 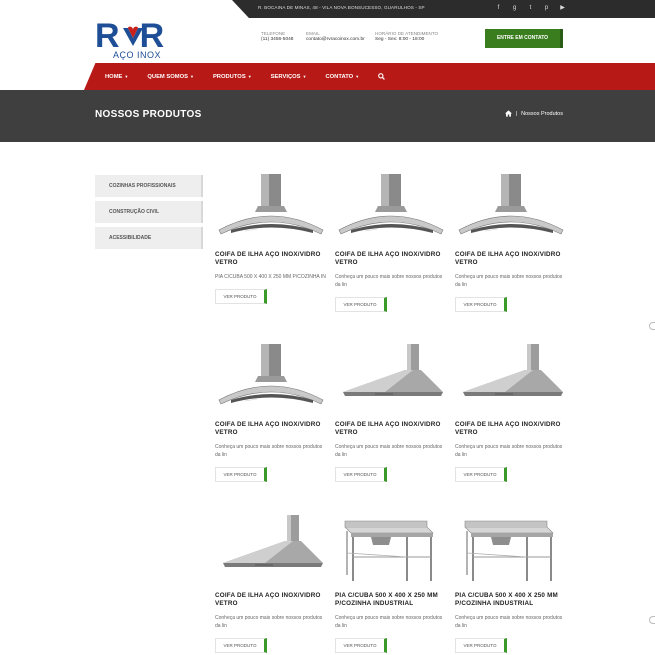 I want to click on page-title: NOSSOS PRODUTOS, so click(x=148, y=114).